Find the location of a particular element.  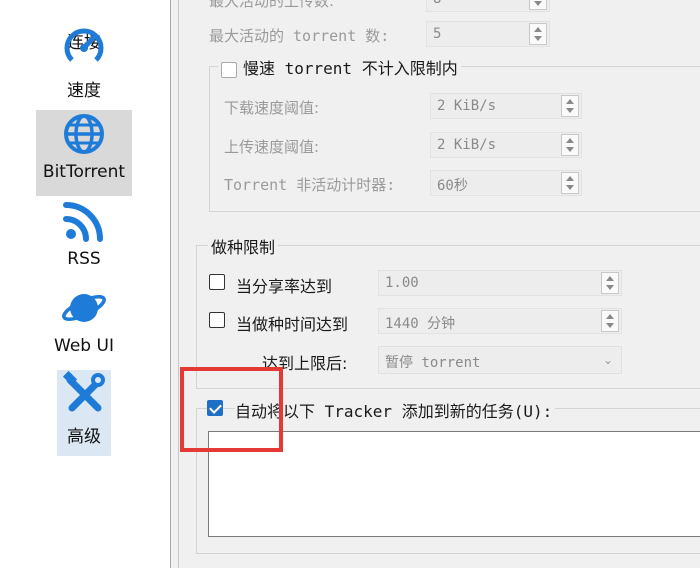

download-threshold-spinbox: 2 KiB/s is located at coordinates (506, 106).